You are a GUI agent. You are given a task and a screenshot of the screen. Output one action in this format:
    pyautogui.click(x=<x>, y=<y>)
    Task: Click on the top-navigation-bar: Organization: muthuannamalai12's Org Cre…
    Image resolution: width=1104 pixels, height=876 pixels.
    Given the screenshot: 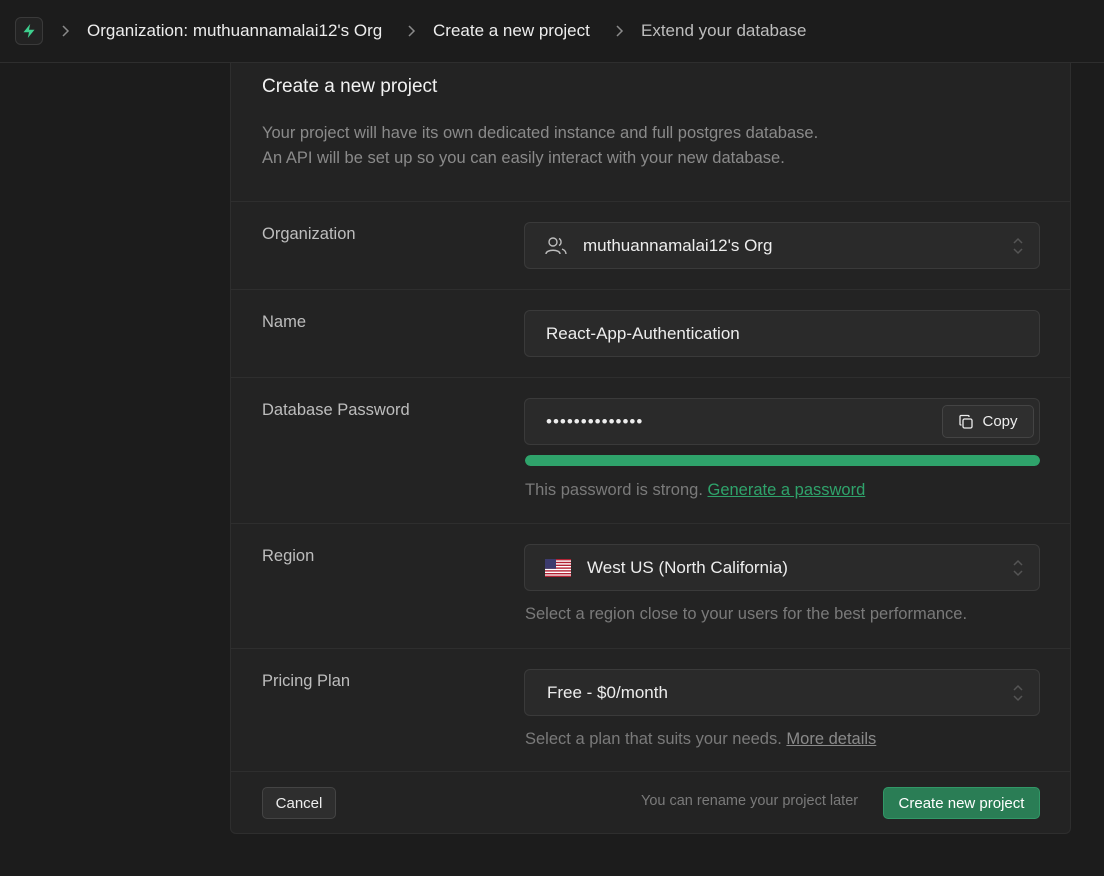 What is the action you would take?
    pyautogui.click(x=552, y=31)
    